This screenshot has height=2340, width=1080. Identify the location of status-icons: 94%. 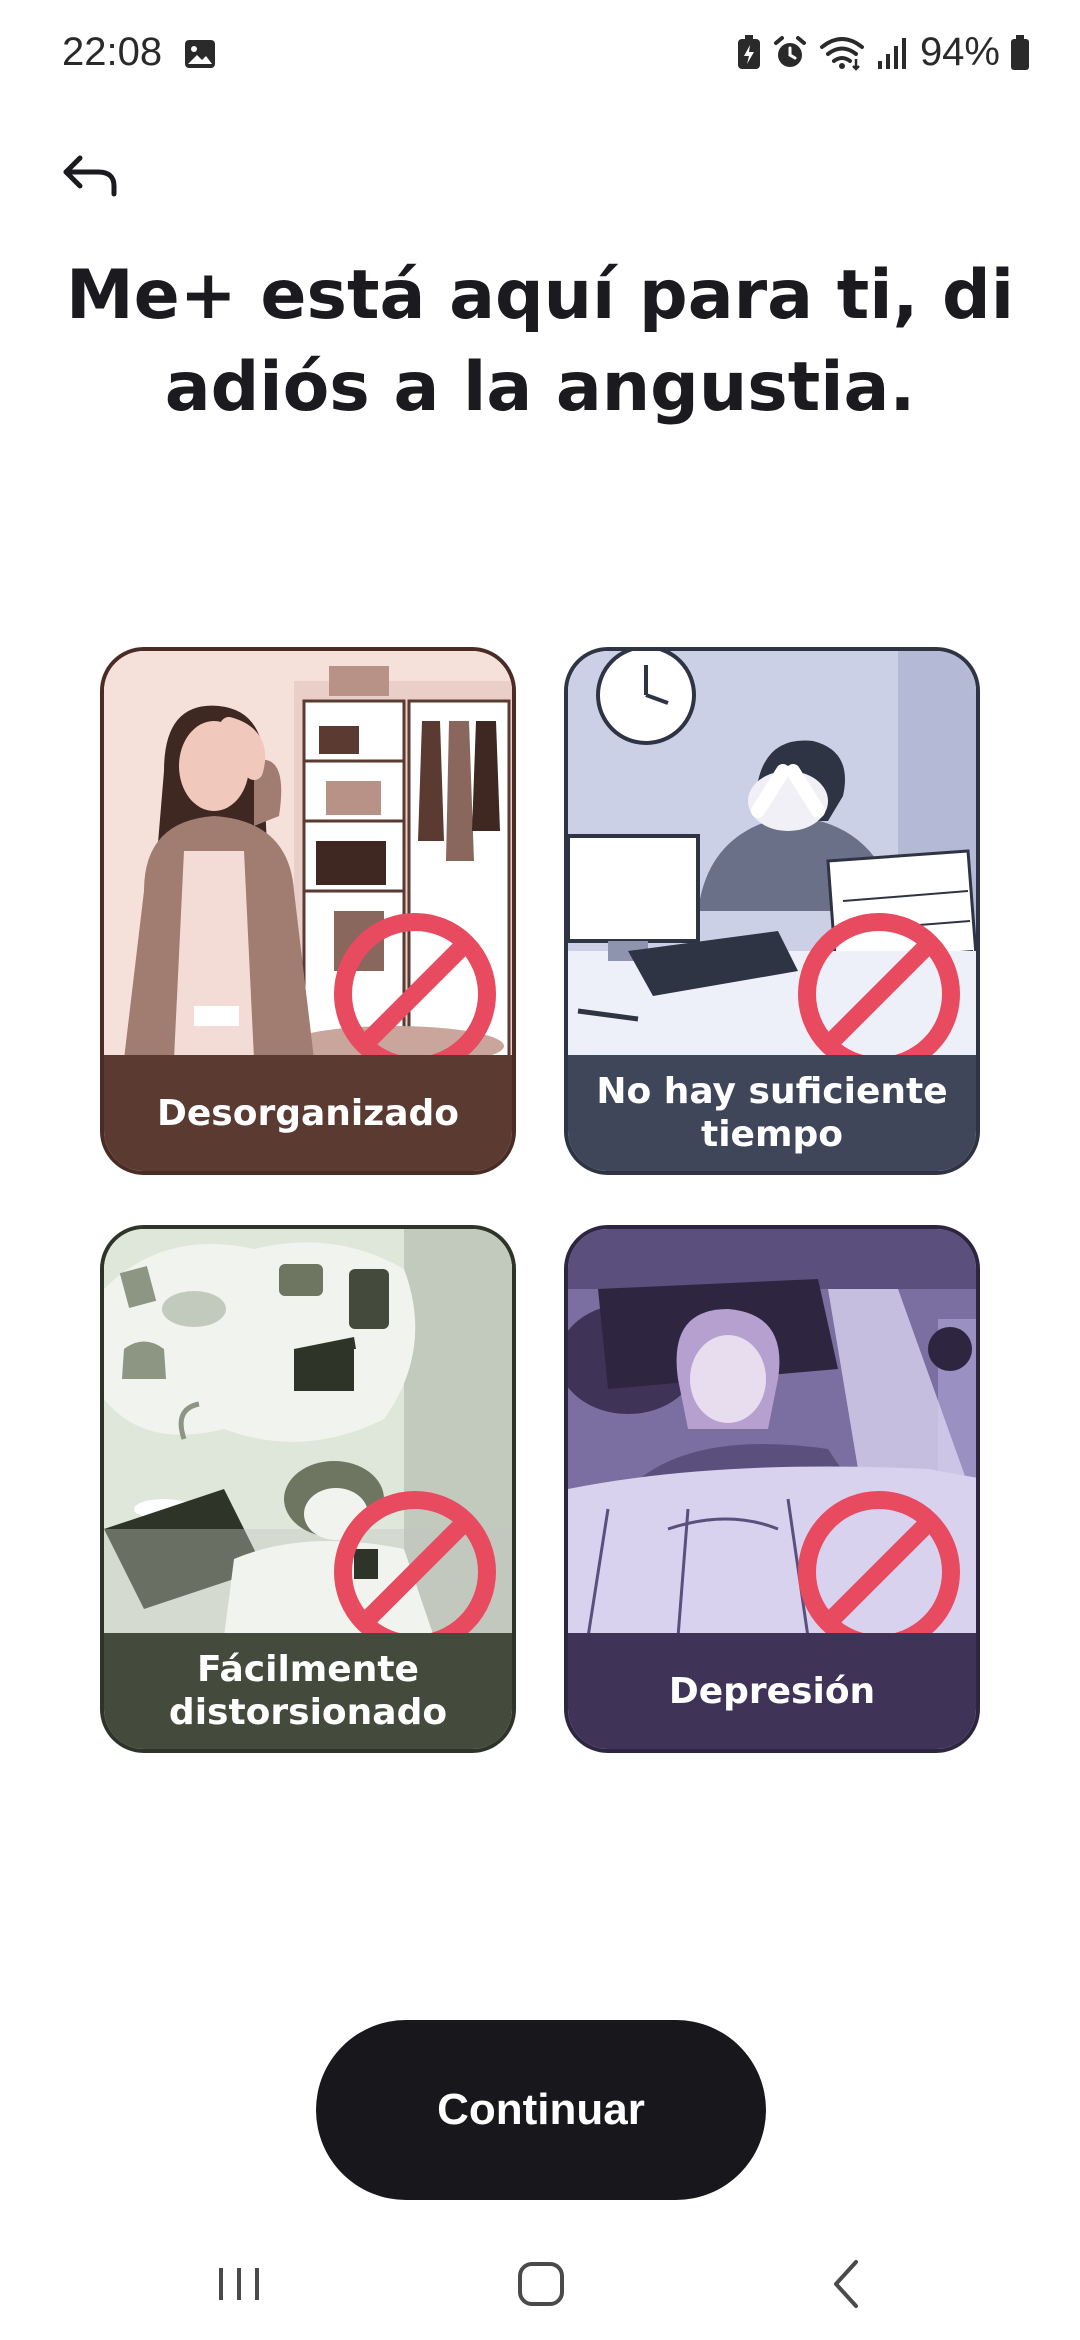
(883, 52).